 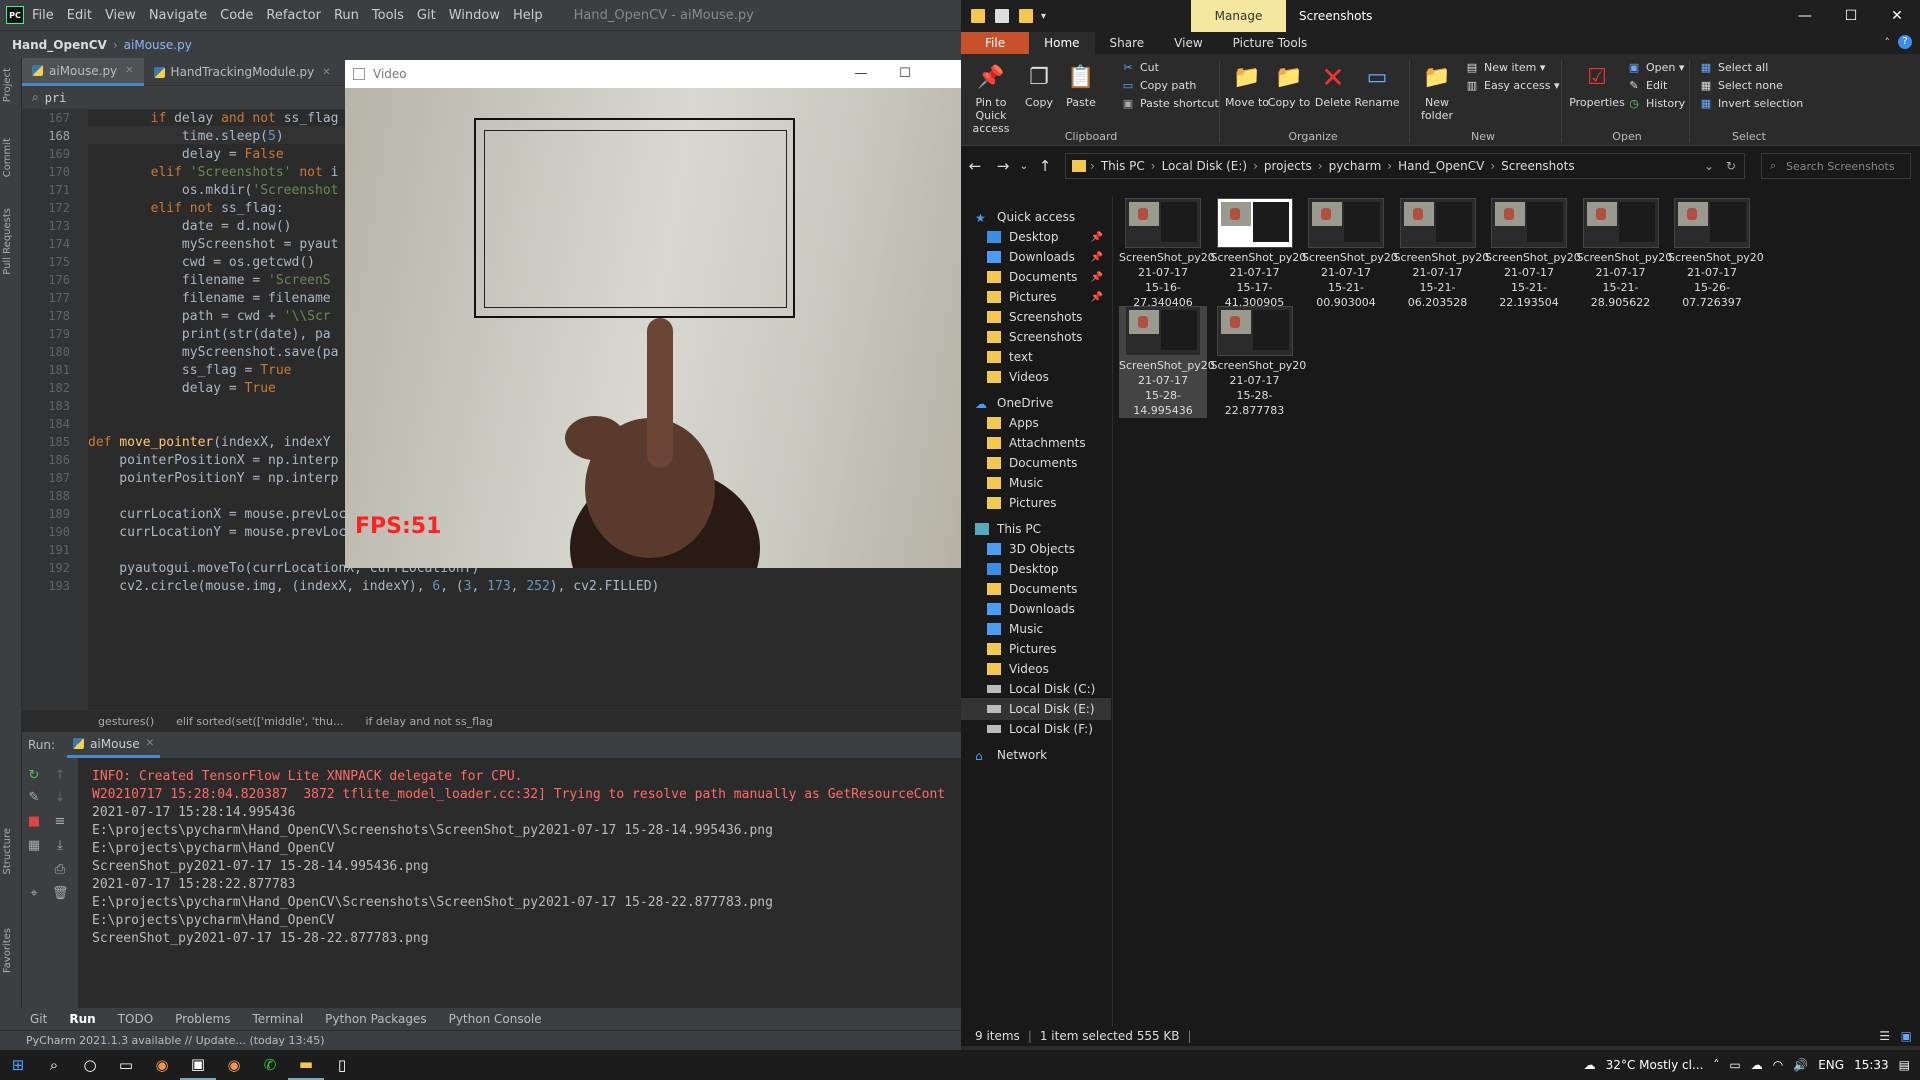 What do you see at coordinates (346, 15) in the screenshot?
I see `menu-run: Run` at bounding box center [346, 15].